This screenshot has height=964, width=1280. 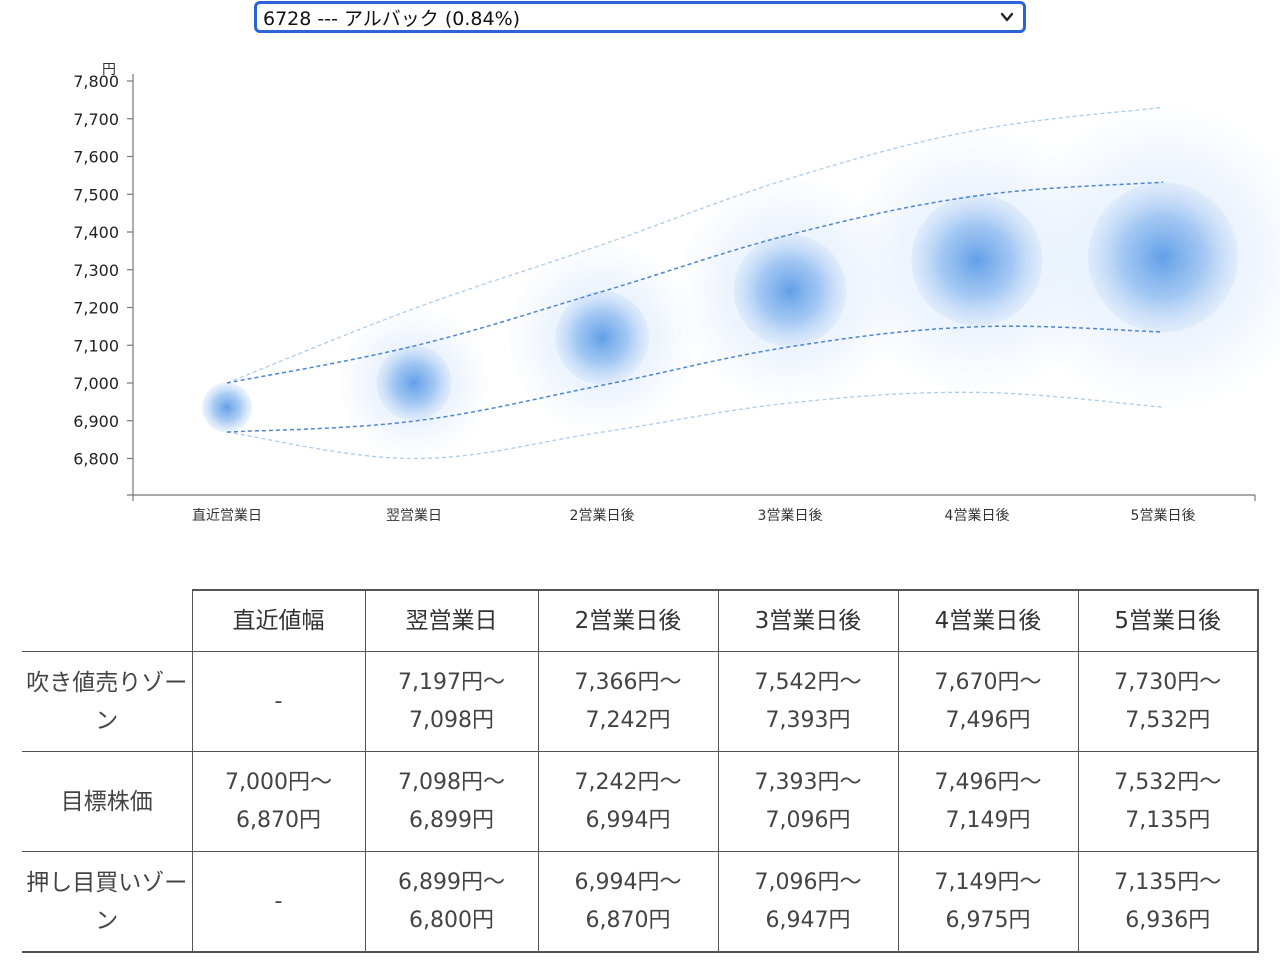 What do you see at coordinates (1163, 516) in the screenshot?
I see `x-category-label: 5営業日後` at bounding box center [1163, 516].